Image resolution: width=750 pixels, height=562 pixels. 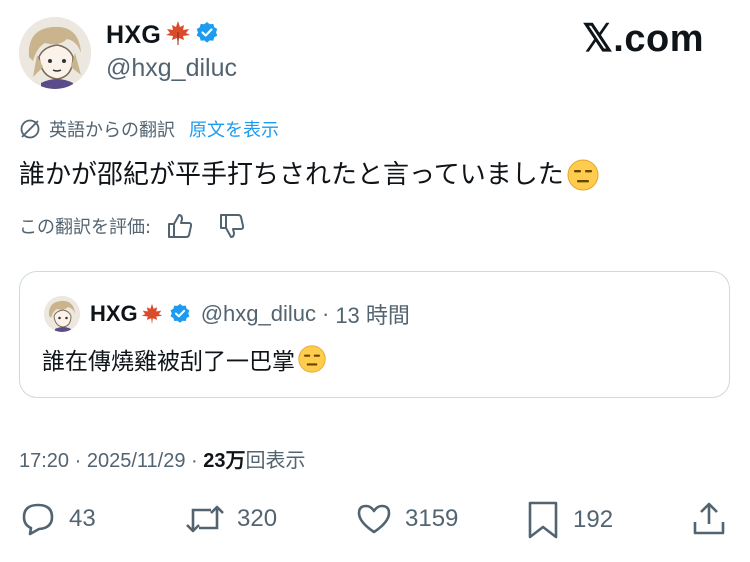 What do you see at coordinates (593, 519) in the screenshot?
I see `bookmark-count: 192` at bounding box center [593, 519].